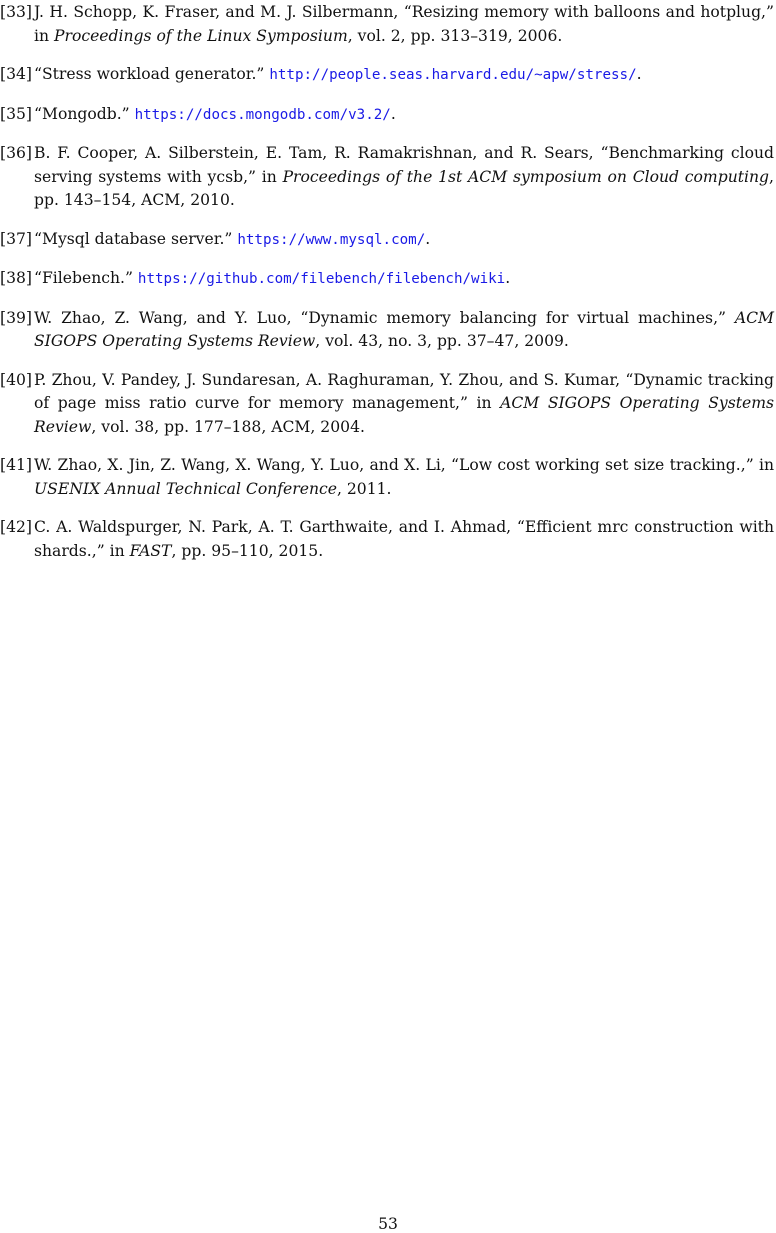  Describe the element at coordinates (442, 341) in the screenshot. I see `reference-details: , vol. 43, no. 3, pp. 37–47, 2009.` at that location.